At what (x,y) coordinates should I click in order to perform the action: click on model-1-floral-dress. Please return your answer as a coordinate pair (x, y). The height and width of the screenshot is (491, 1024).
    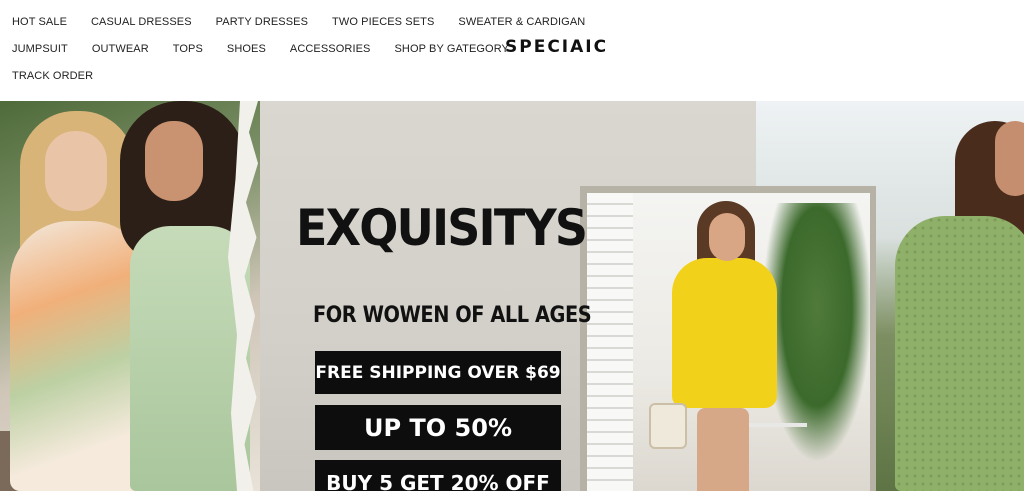
    Looking at the image, I should click on (80, 356).